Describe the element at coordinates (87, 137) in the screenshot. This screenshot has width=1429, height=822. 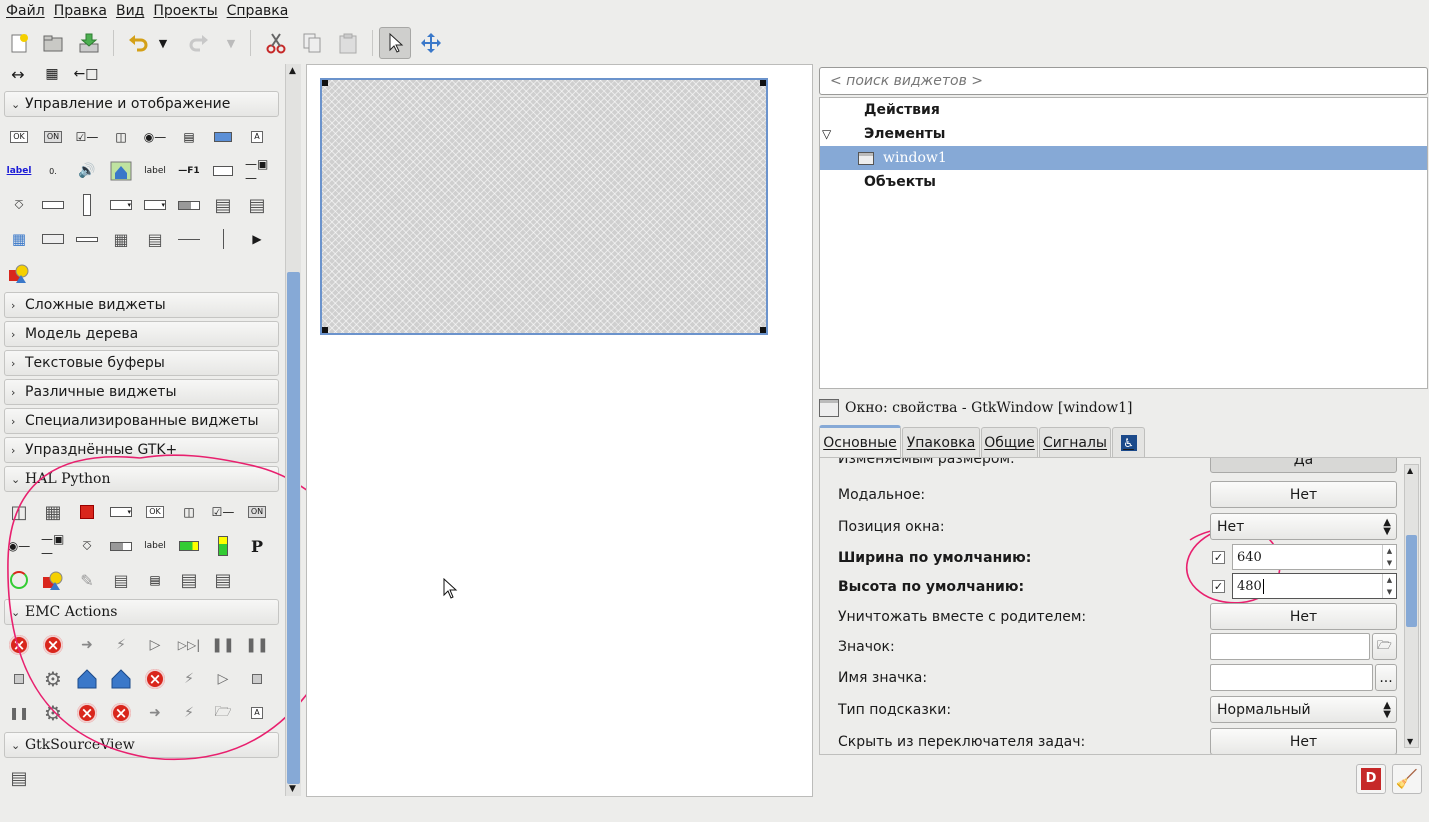
I see `check-button-widget-icon: ☑—` at that location.